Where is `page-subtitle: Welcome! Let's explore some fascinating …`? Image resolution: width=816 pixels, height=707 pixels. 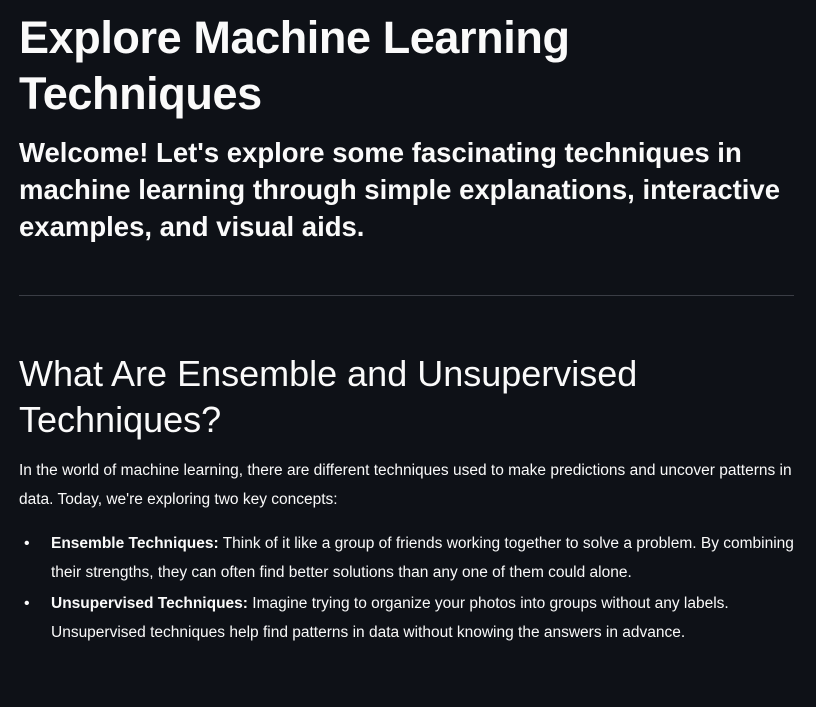
page-subtitle: Welcome! Let's explore some fascinating … is located at coordinates (400, 189).